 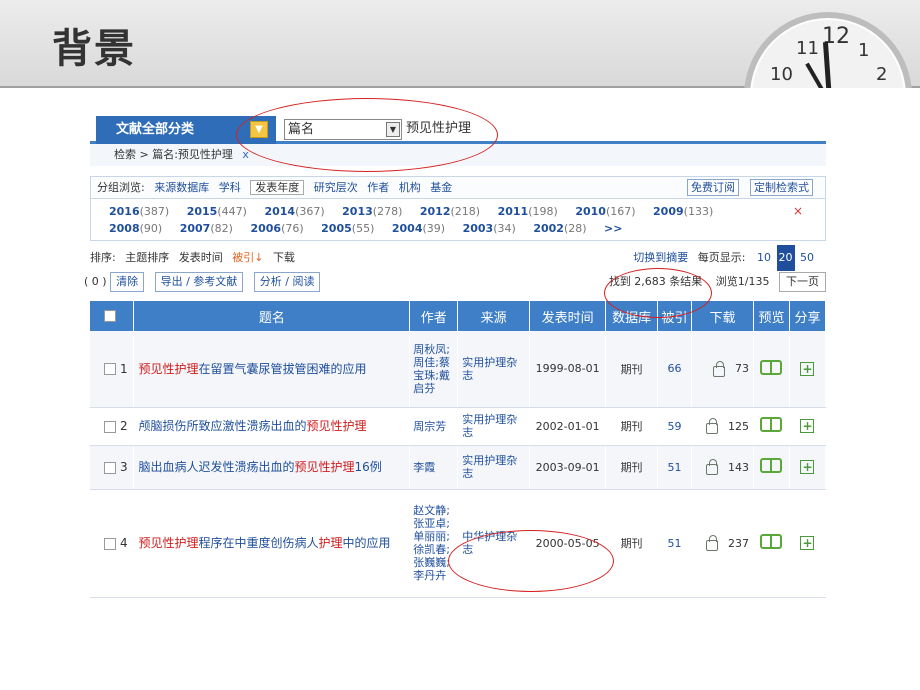 I want to click on sort-option-active: 被引↓, so click(x=247, y=257).